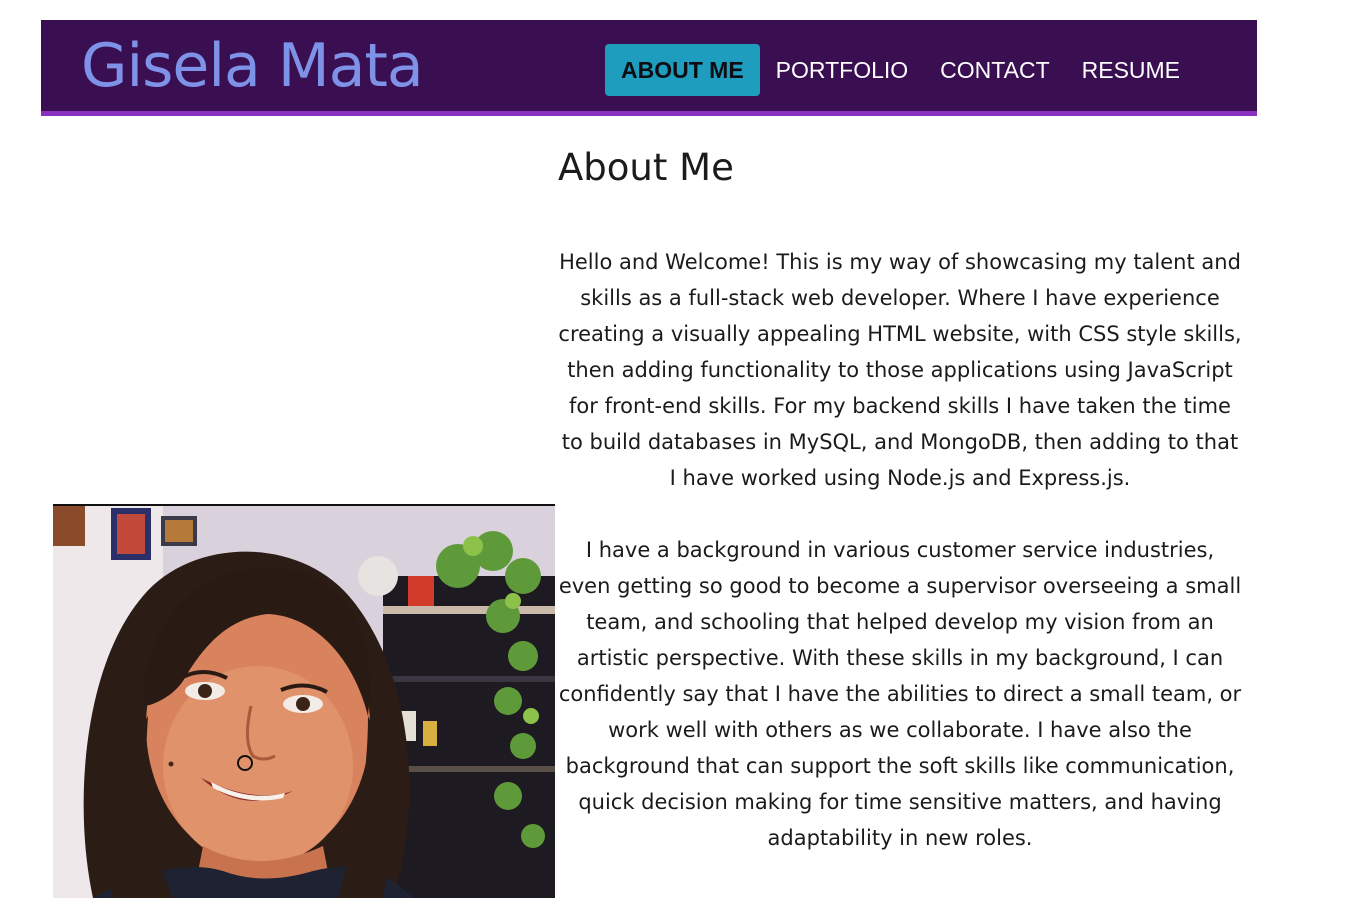 The height and width of the screenshot is (898, 1353). I want to click on site-brand: Gisela Mata, so click(252, 66).